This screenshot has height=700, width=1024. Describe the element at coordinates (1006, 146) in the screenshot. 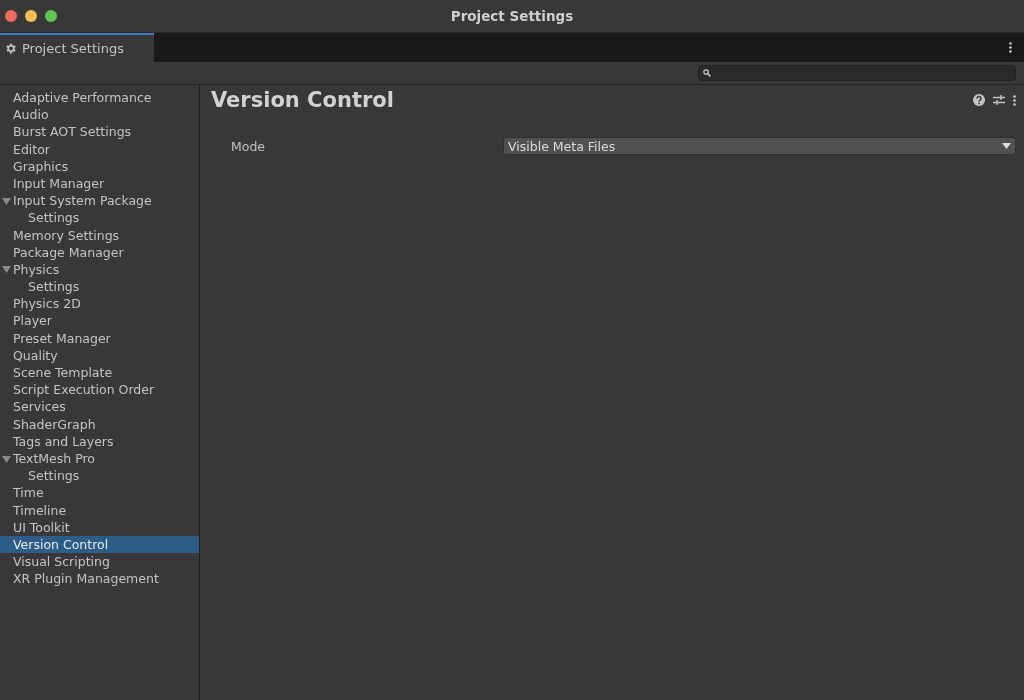

I see `dropdown-arrow-icon` at that location.